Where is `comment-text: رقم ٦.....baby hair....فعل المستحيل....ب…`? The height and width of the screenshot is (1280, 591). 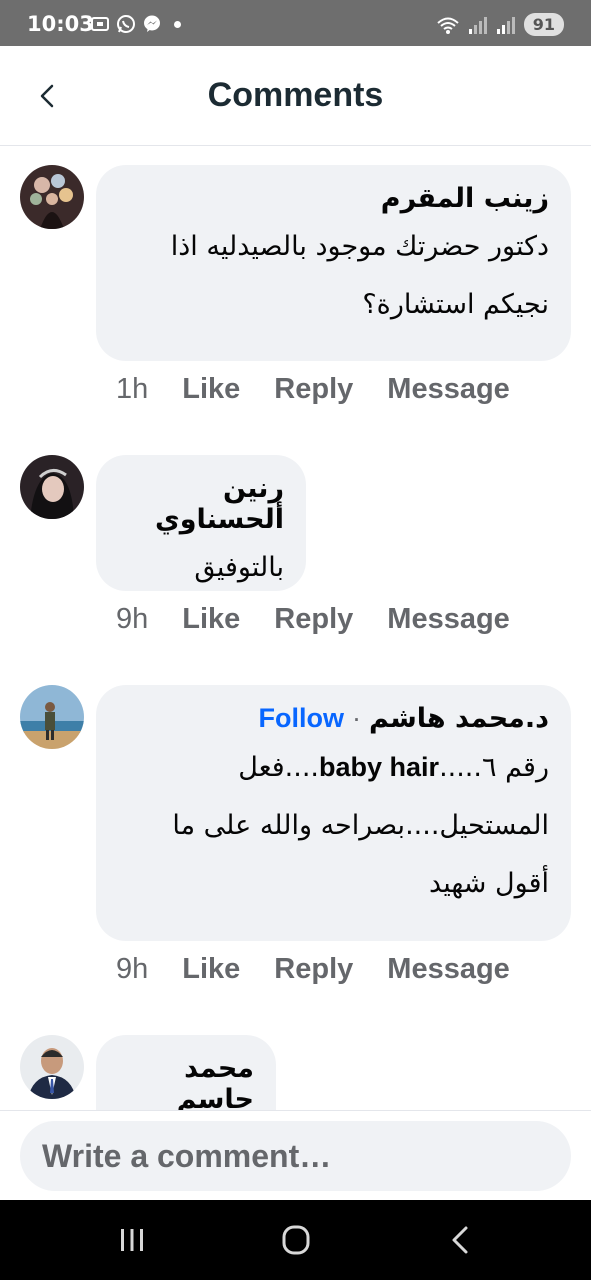
comment-text: رقم ٦.....baby hair....فعل المستحيل....ب… is located at coordinates (332, 825).